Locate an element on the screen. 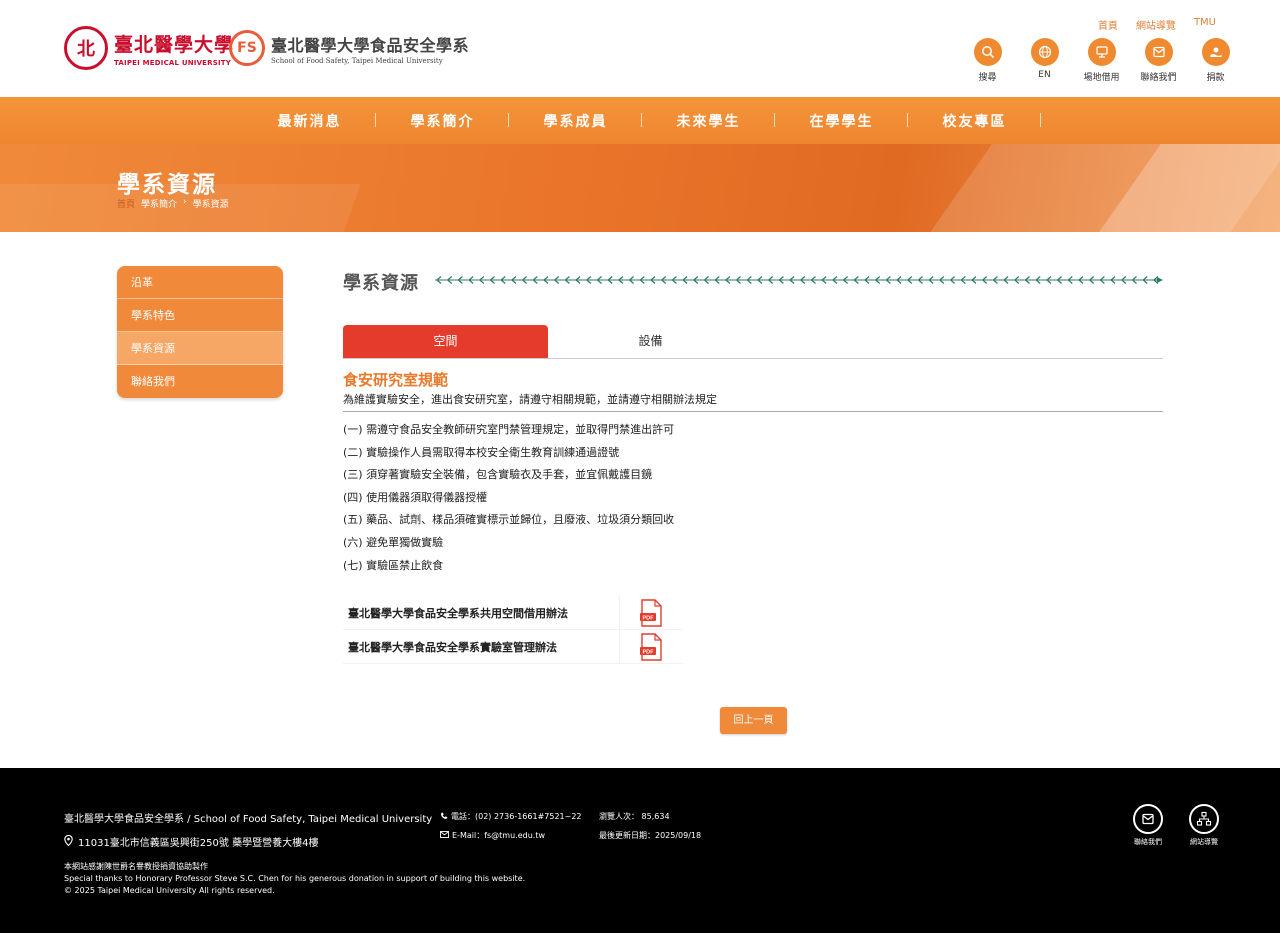 The width and height of the screenshot is (1280, 933). nav-current: 在學學生 is located at coordinates (841, 121).